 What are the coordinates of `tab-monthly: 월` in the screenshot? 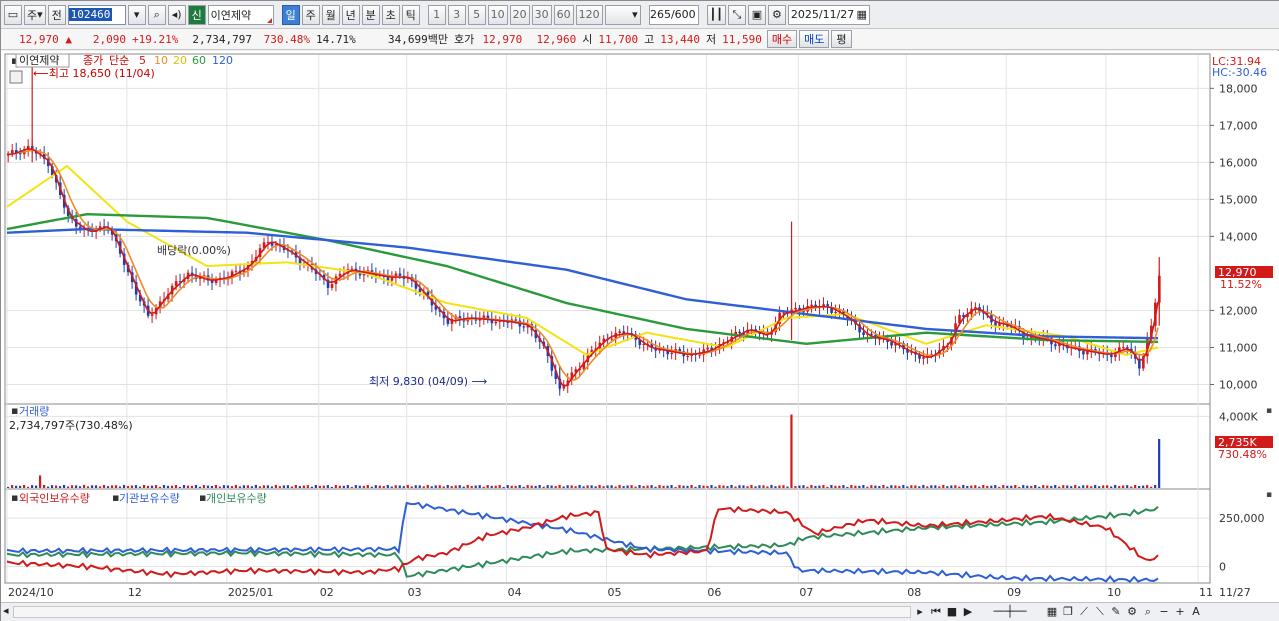 It's located at (330, 14).